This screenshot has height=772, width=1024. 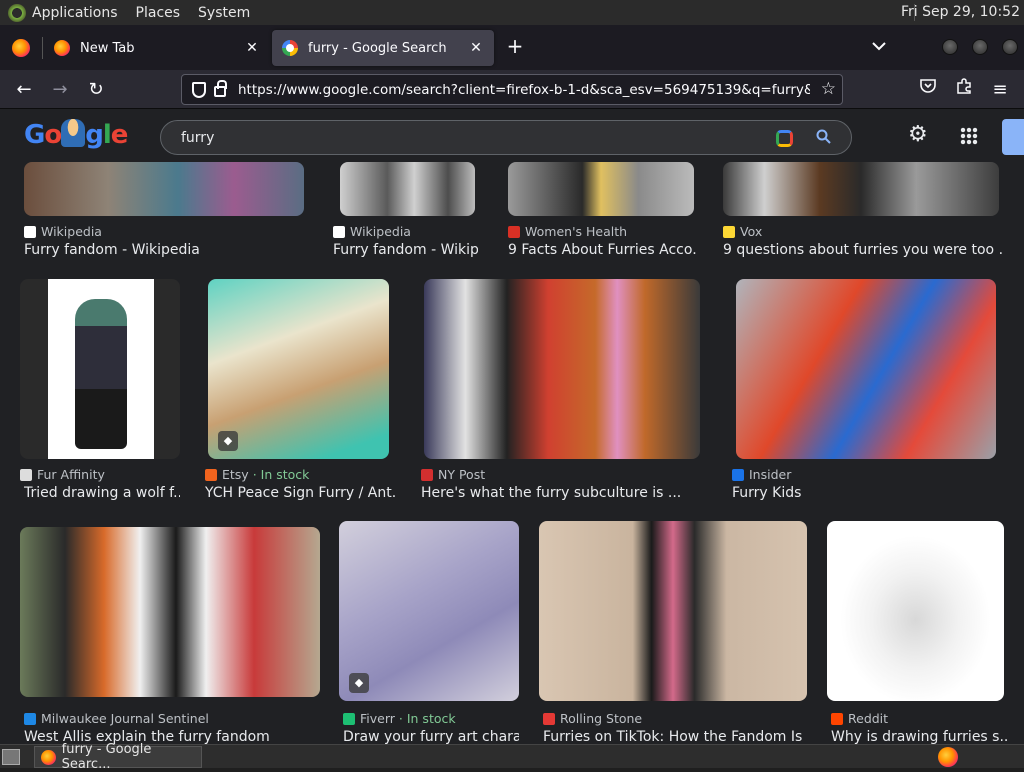 I want to click on result-source: Etsy · In stock, so click(x=257, y=474).